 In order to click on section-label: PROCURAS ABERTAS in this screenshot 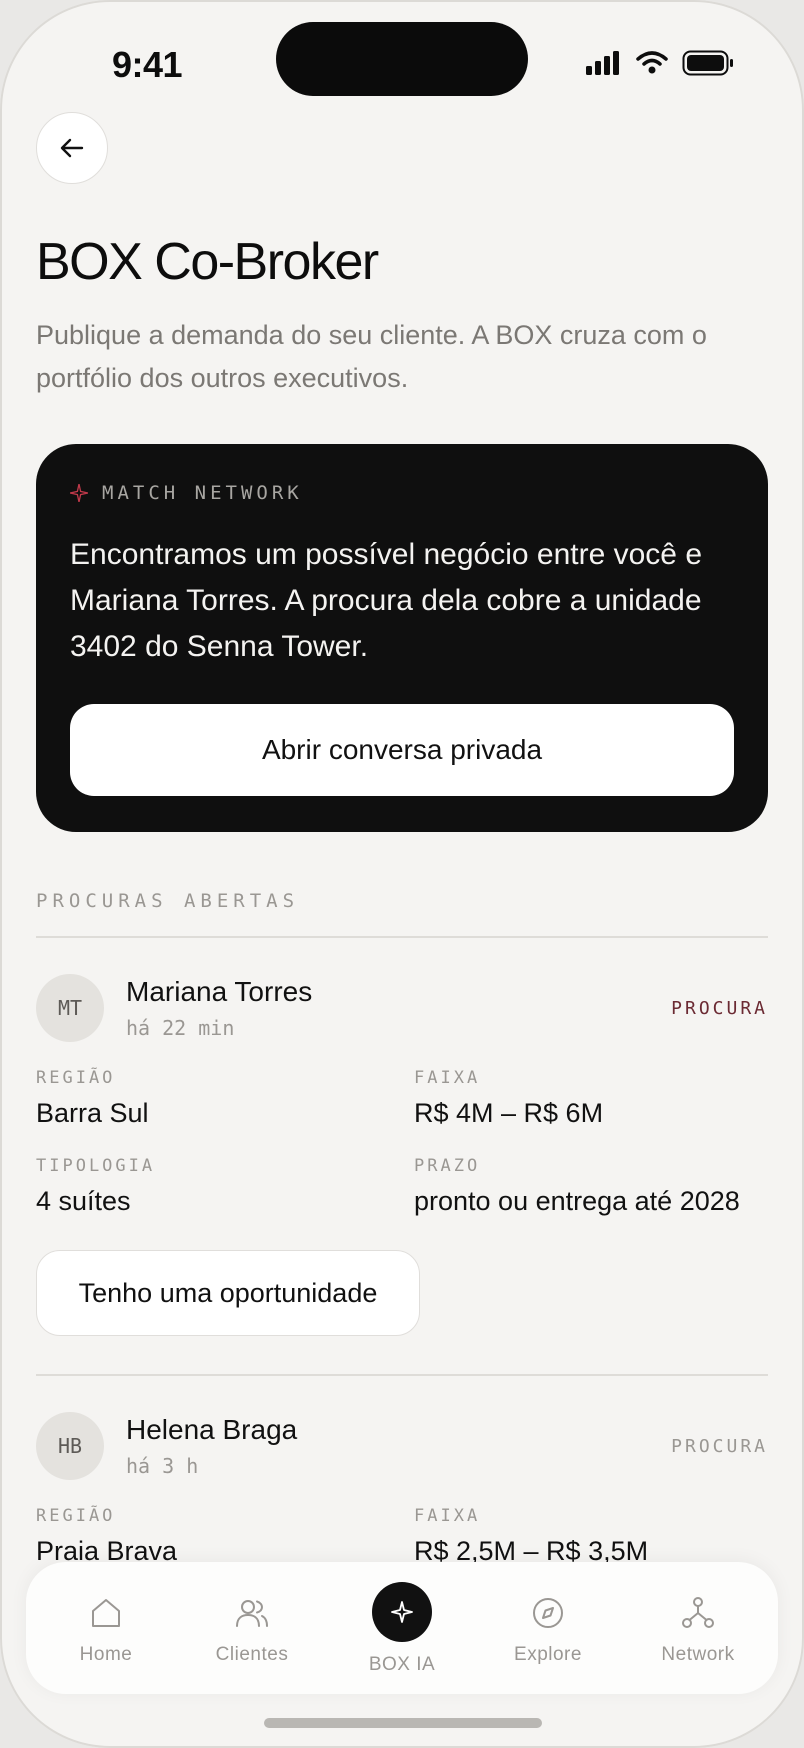, I will do `click(168, 901)`.